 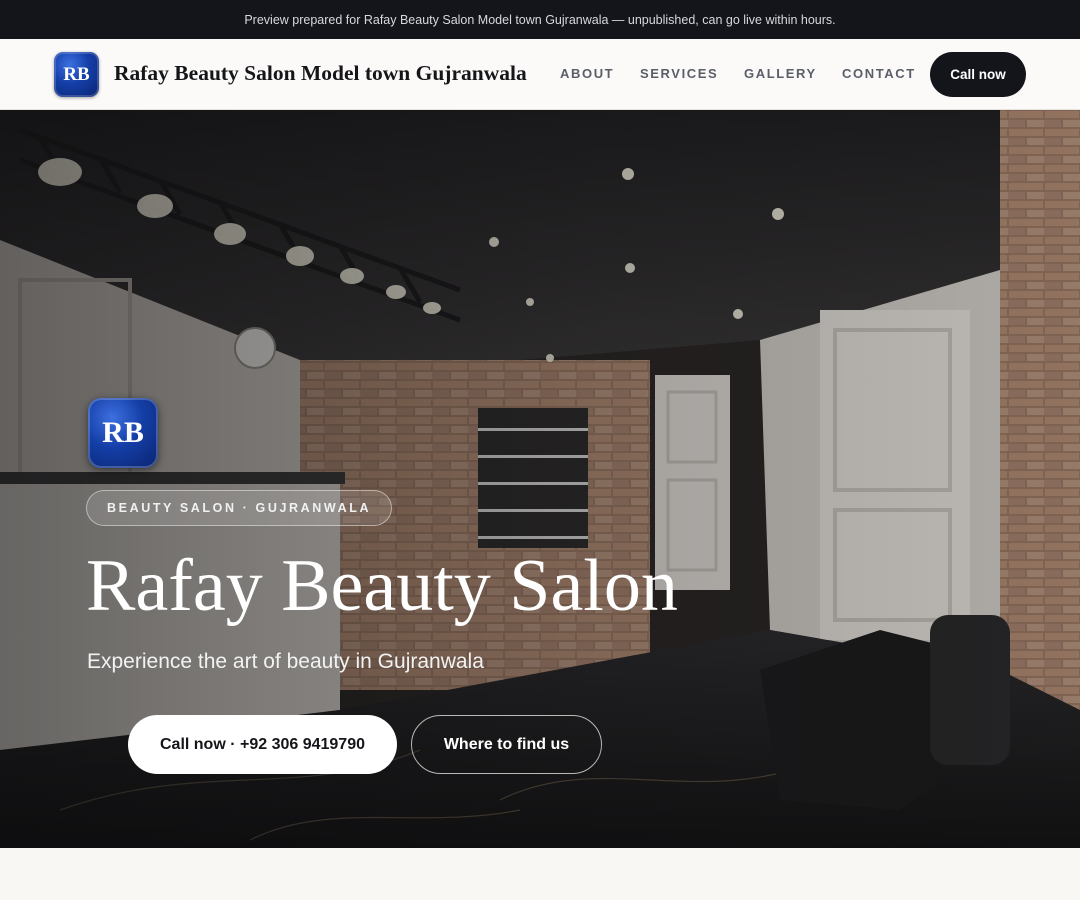 I want to click on nav-link-services: SERVICES, so click(x=679, y=73).